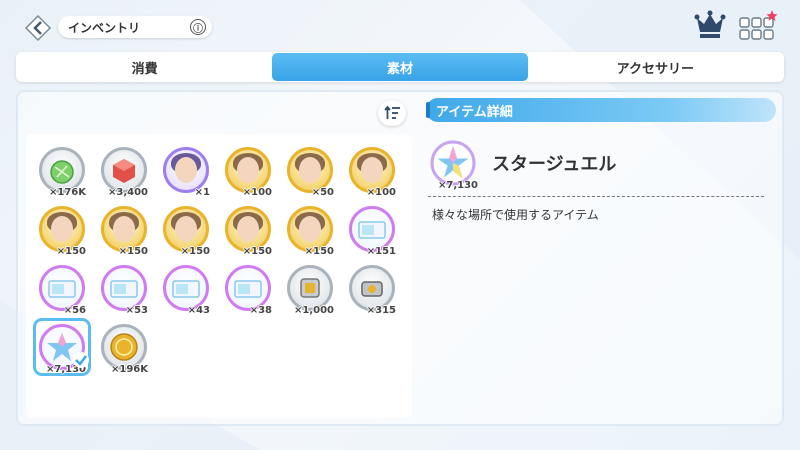 This screenshot has width=800, height=450. I want to click on item-count: ×3,400, so click(127, 192).